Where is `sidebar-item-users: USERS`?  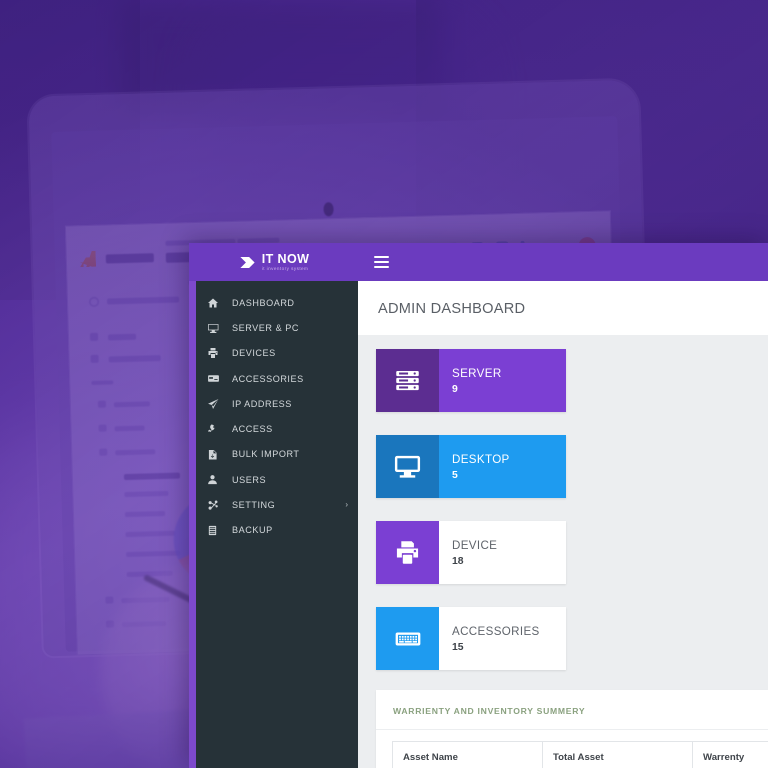
sidebar-item-users: USERS is located at coordinates (277, 479).